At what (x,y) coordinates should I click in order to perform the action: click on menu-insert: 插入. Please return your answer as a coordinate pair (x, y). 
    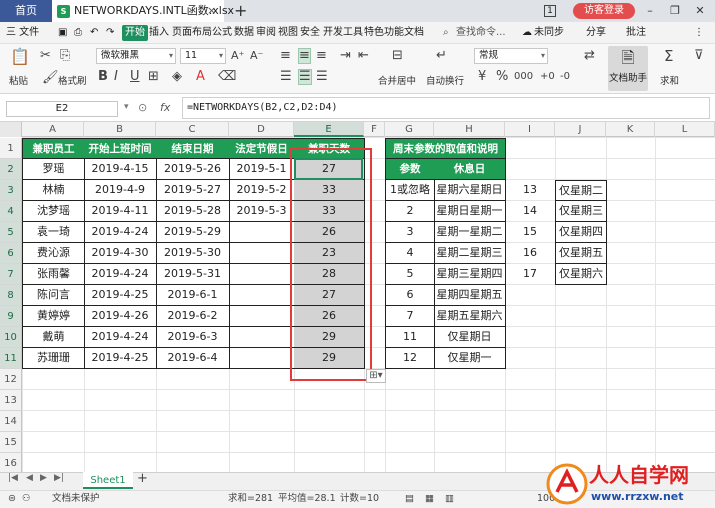
    Looking at the image, I should click on (159, 33).